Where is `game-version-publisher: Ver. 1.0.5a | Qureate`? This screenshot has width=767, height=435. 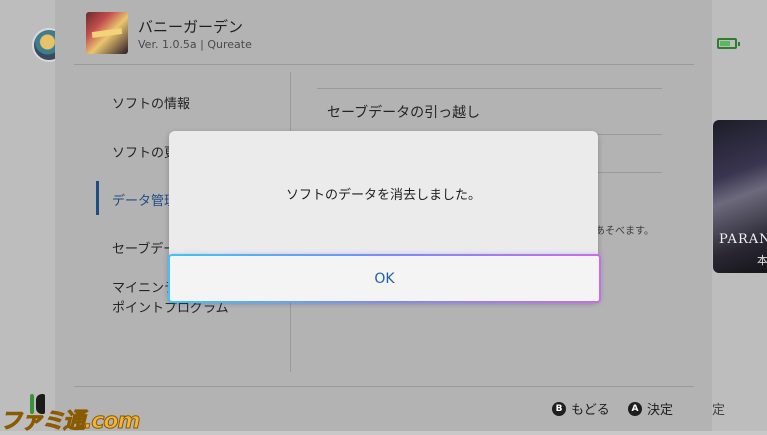
game-version-publisher: Ver. 1.0.5a | Qureate is located at coordinates (195, 44).